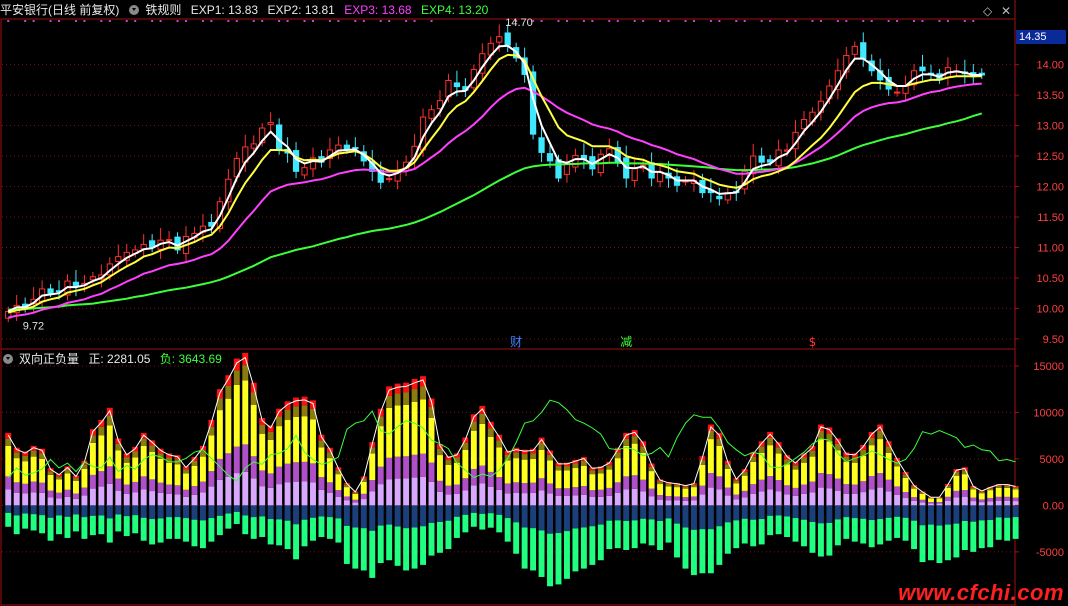  I want to click on volume-indicator-name: 双向正负量, so click(49, 359).